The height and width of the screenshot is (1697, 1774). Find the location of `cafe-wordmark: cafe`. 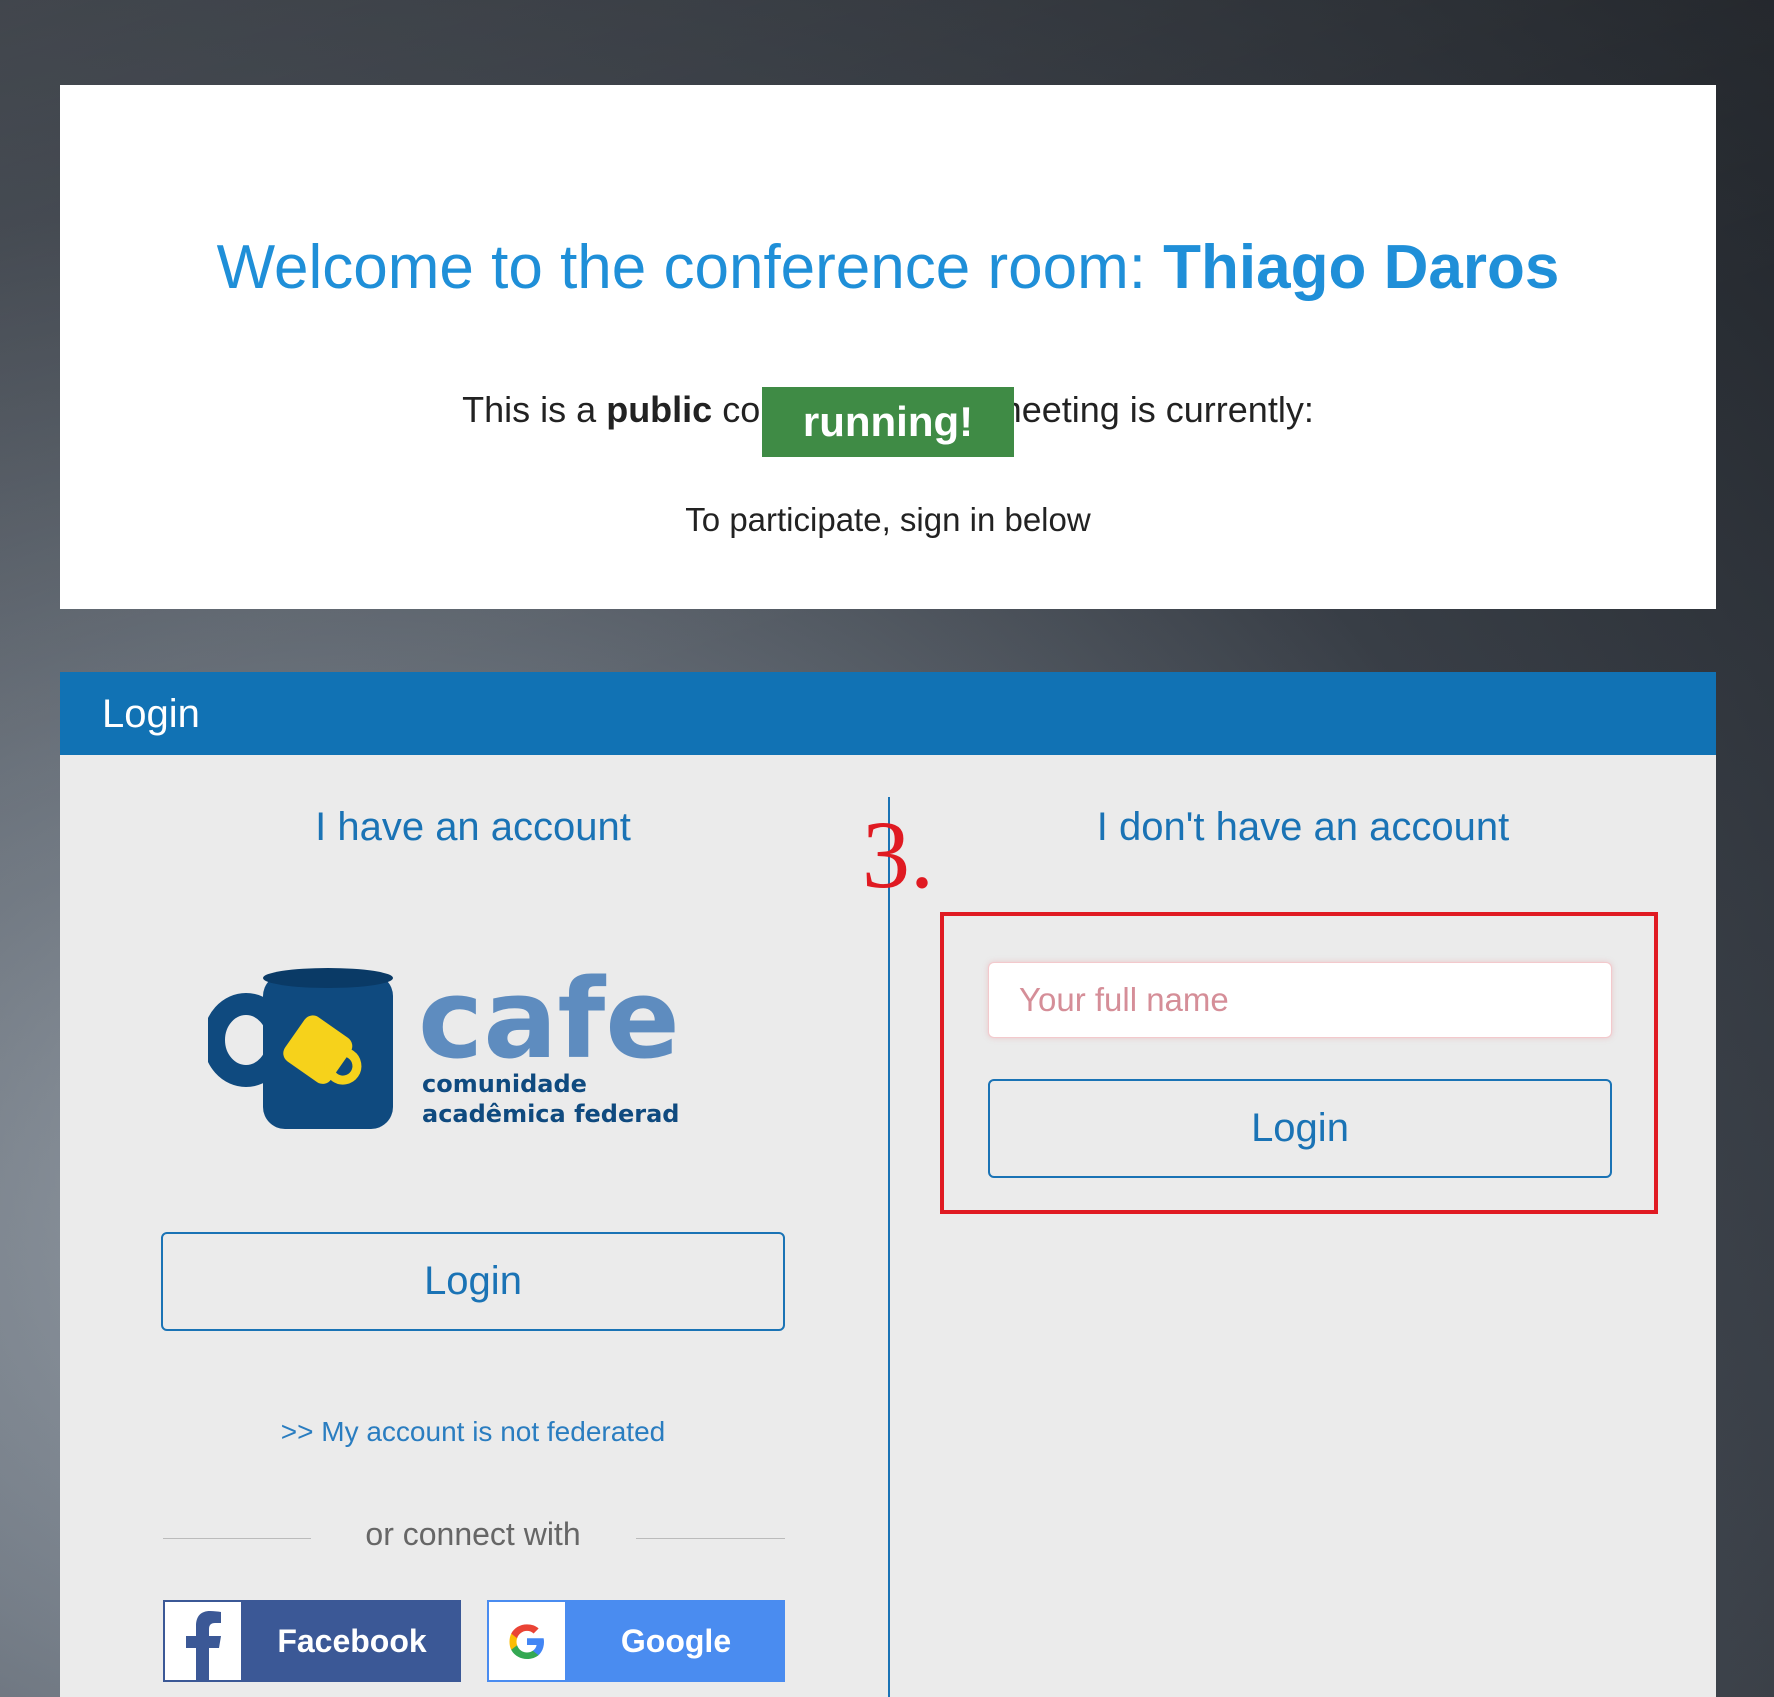

cafe-wordmark: cafe is located at coordinates (548, 1019).